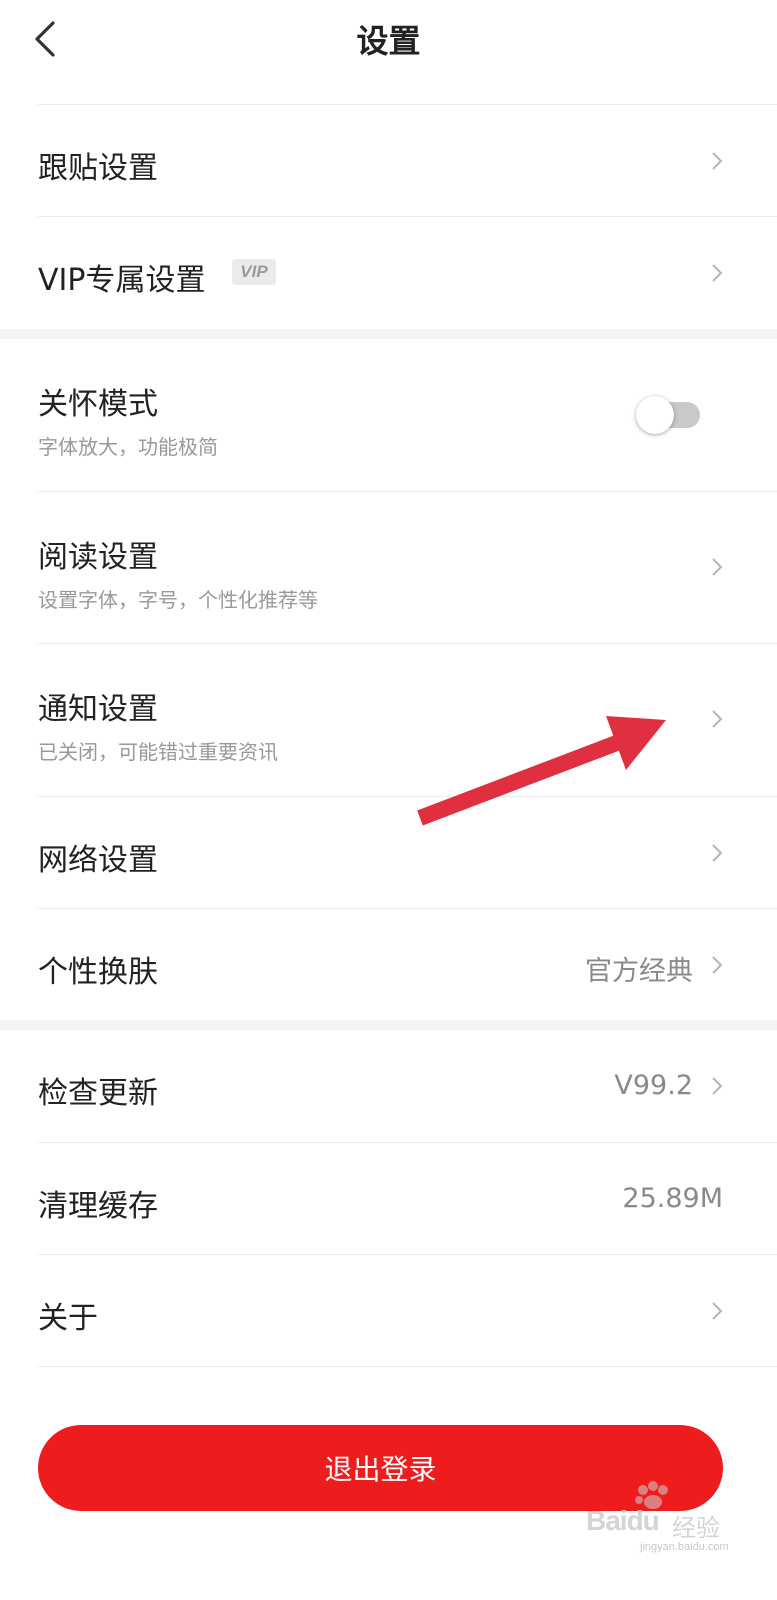 Image resolution: width=777 pixels, height=1600 pixels. Describe the element at coordinates (388, 568) in the screenshot. I see `row-reading-settings: 阅读设置 设置字体，字号，个性化推荐等` at that location.